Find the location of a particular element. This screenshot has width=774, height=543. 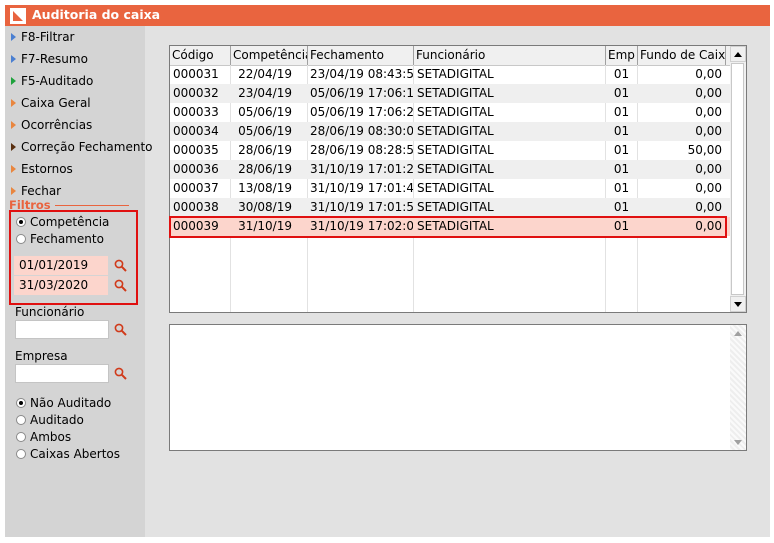

empresa-search-button is located at coordinates (120, 373).